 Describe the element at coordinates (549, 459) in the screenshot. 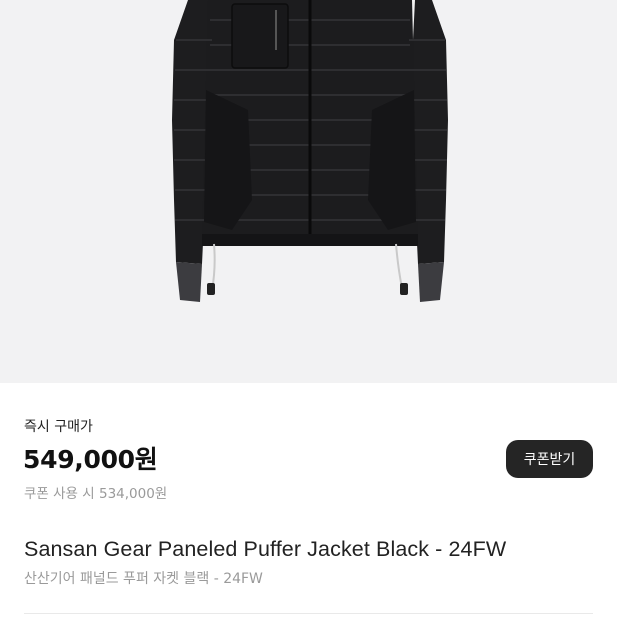

I see `get-coupon-button: 쿠폰받기` at that location.